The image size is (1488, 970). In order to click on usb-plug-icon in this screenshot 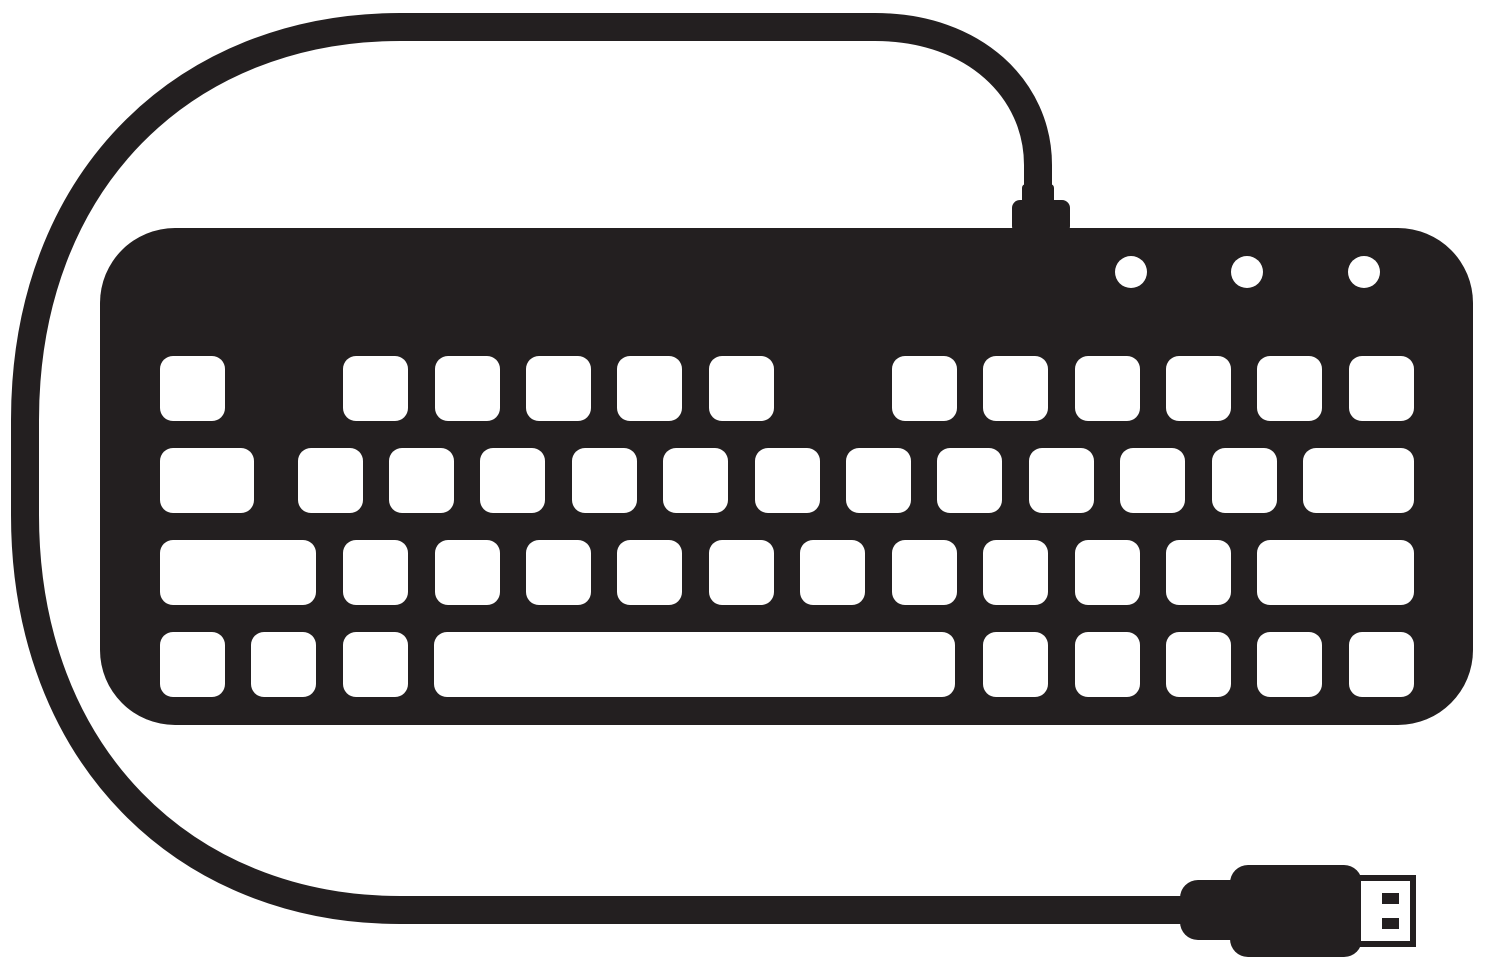, I will do `click(1298, 911)`.